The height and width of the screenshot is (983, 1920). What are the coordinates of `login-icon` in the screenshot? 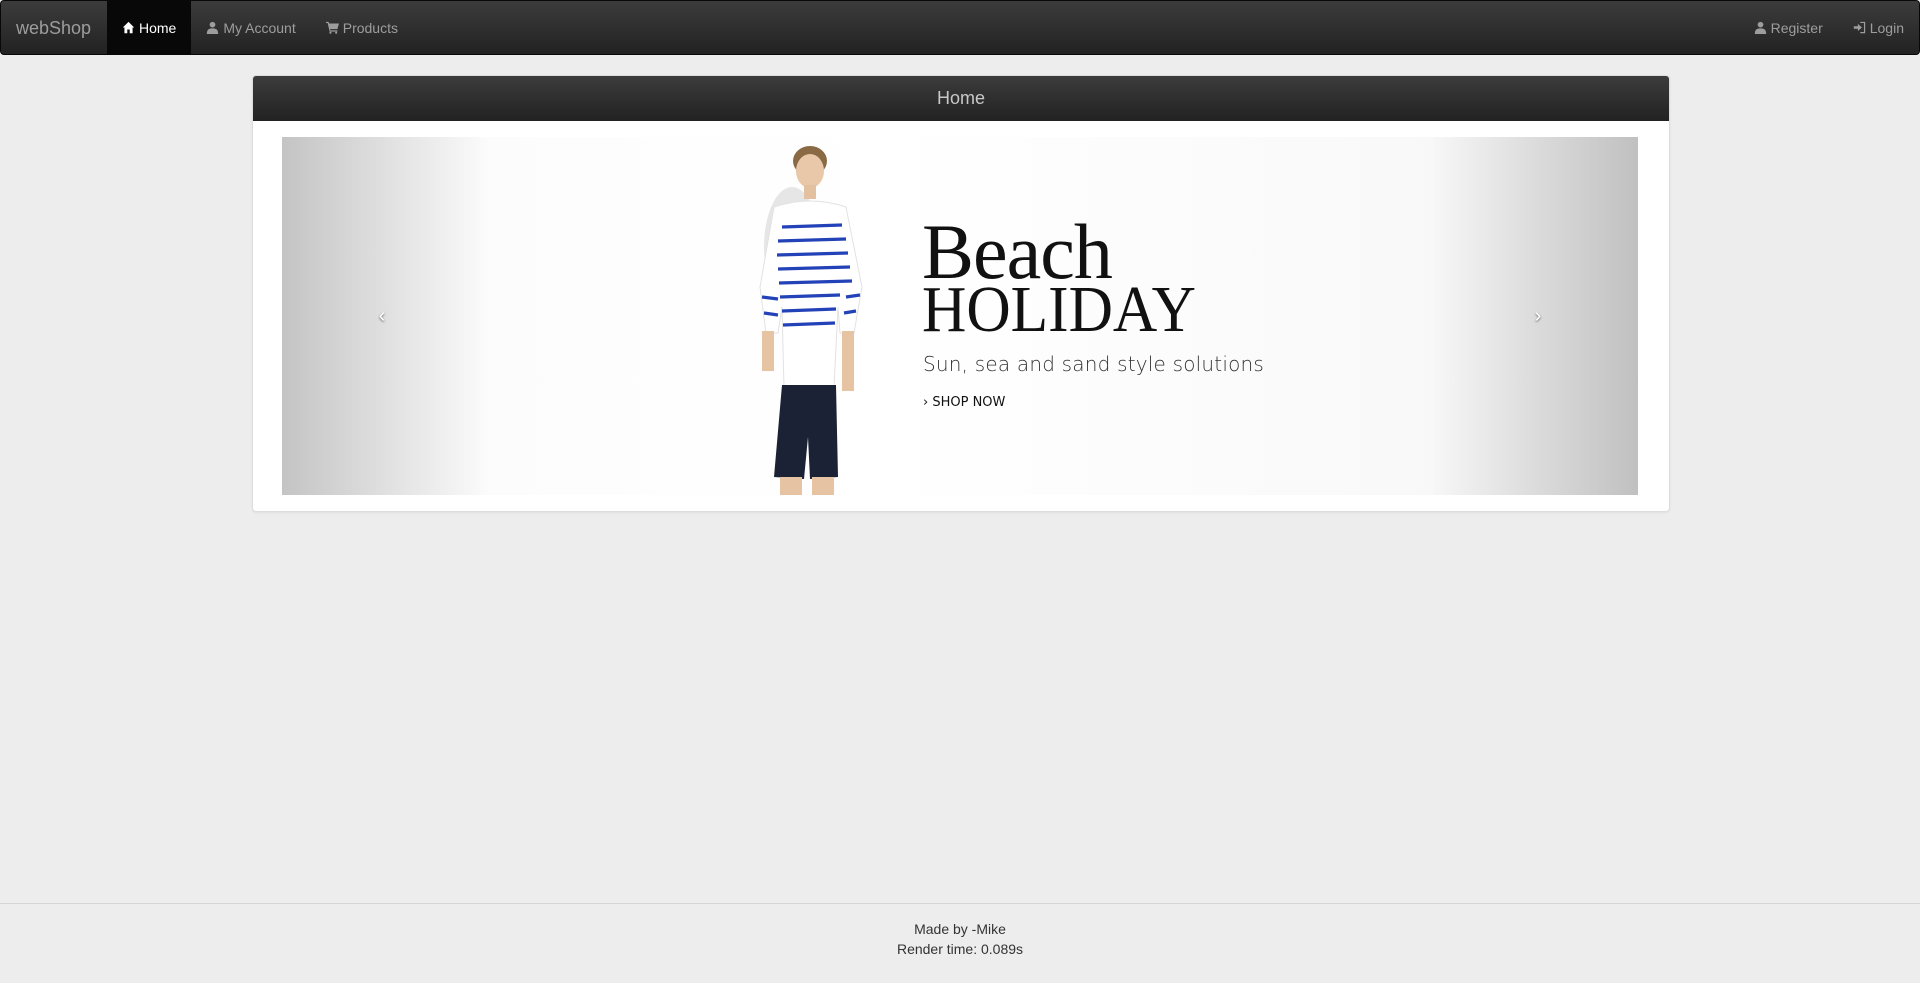 It's located at (1859, 27).